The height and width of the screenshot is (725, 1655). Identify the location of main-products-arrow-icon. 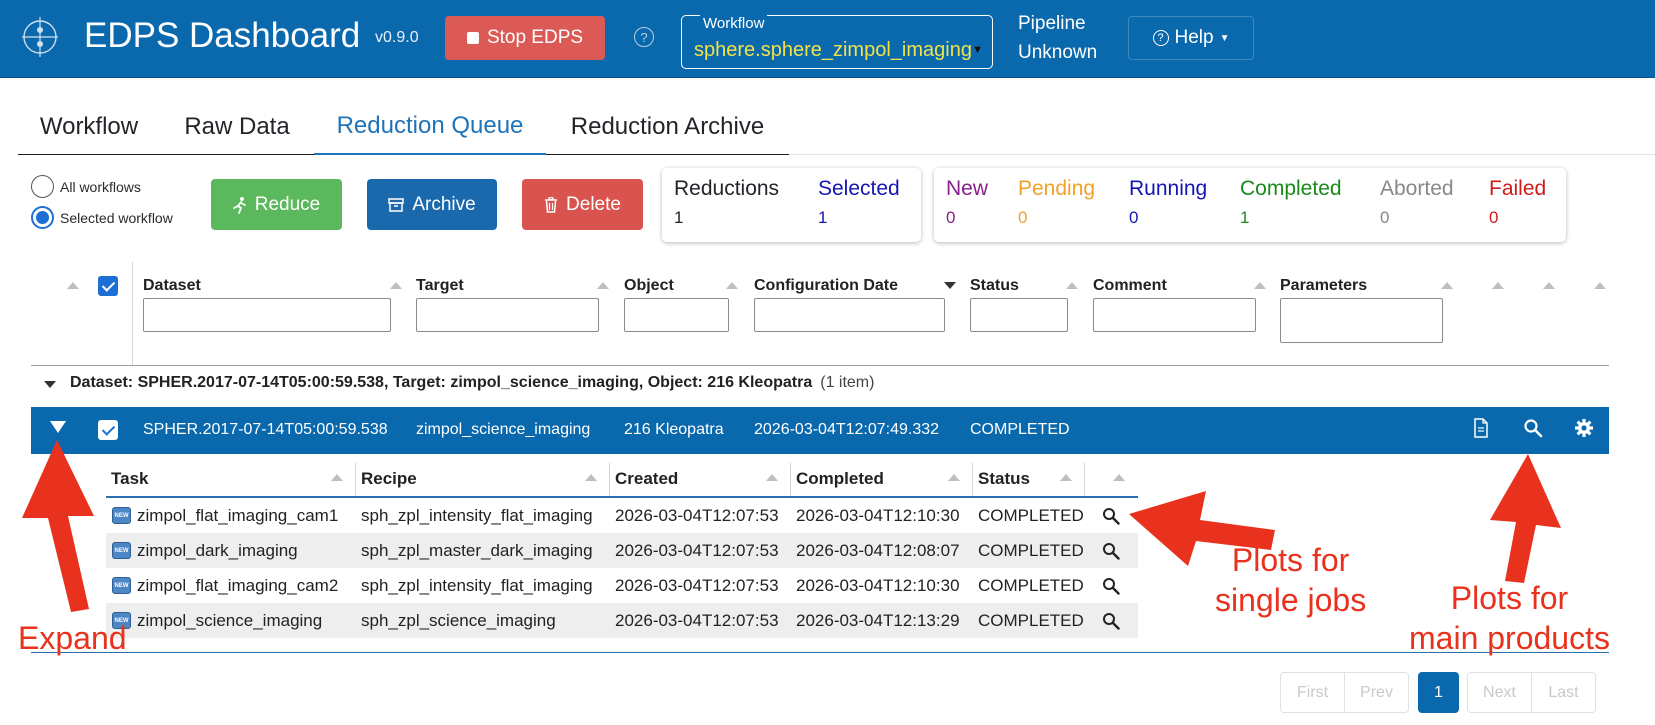
(1525, 518).